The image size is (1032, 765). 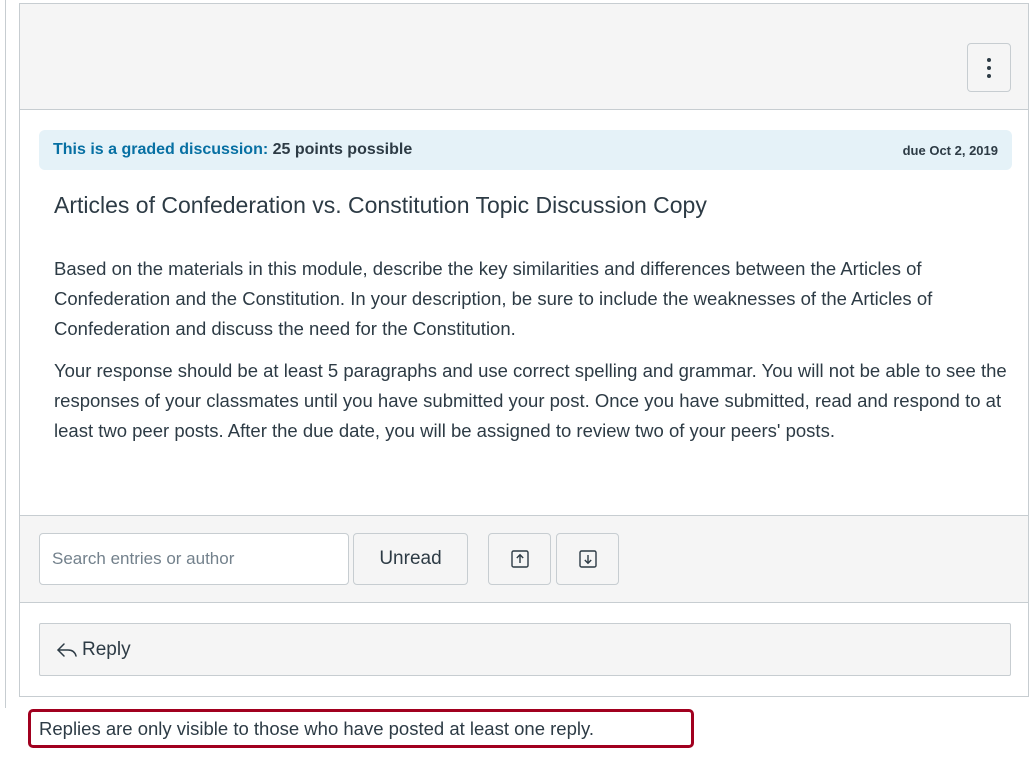 I want to click on expand-replies-button, so click(x=587, y=559).